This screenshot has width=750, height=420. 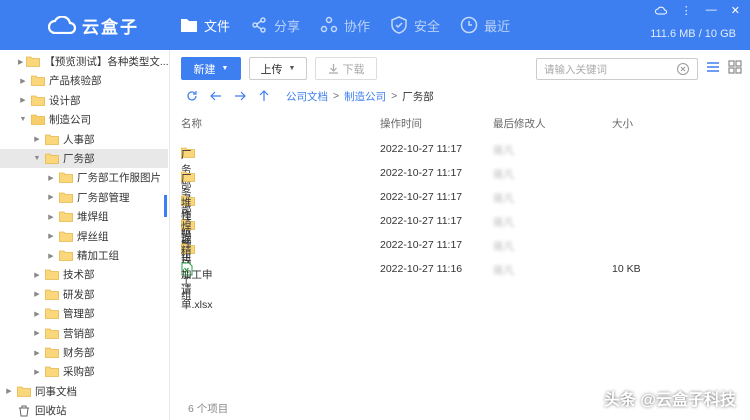 I want to click on tree-item: ▼ 厂务部, so click(x=84, y=158).